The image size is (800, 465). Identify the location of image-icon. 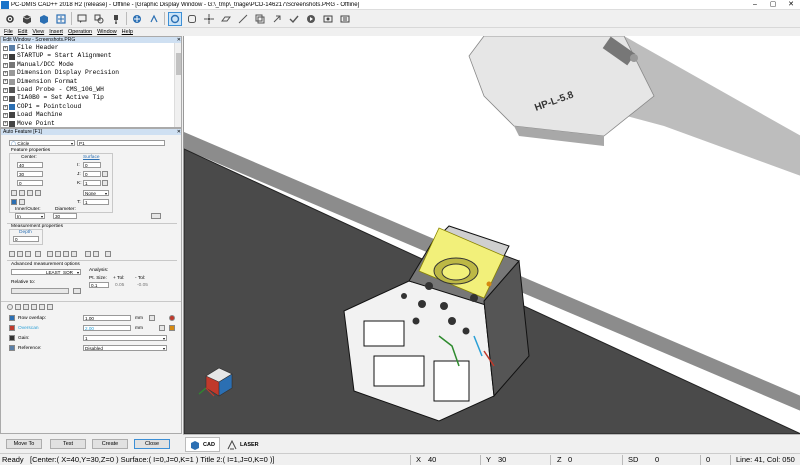
(328, 19).